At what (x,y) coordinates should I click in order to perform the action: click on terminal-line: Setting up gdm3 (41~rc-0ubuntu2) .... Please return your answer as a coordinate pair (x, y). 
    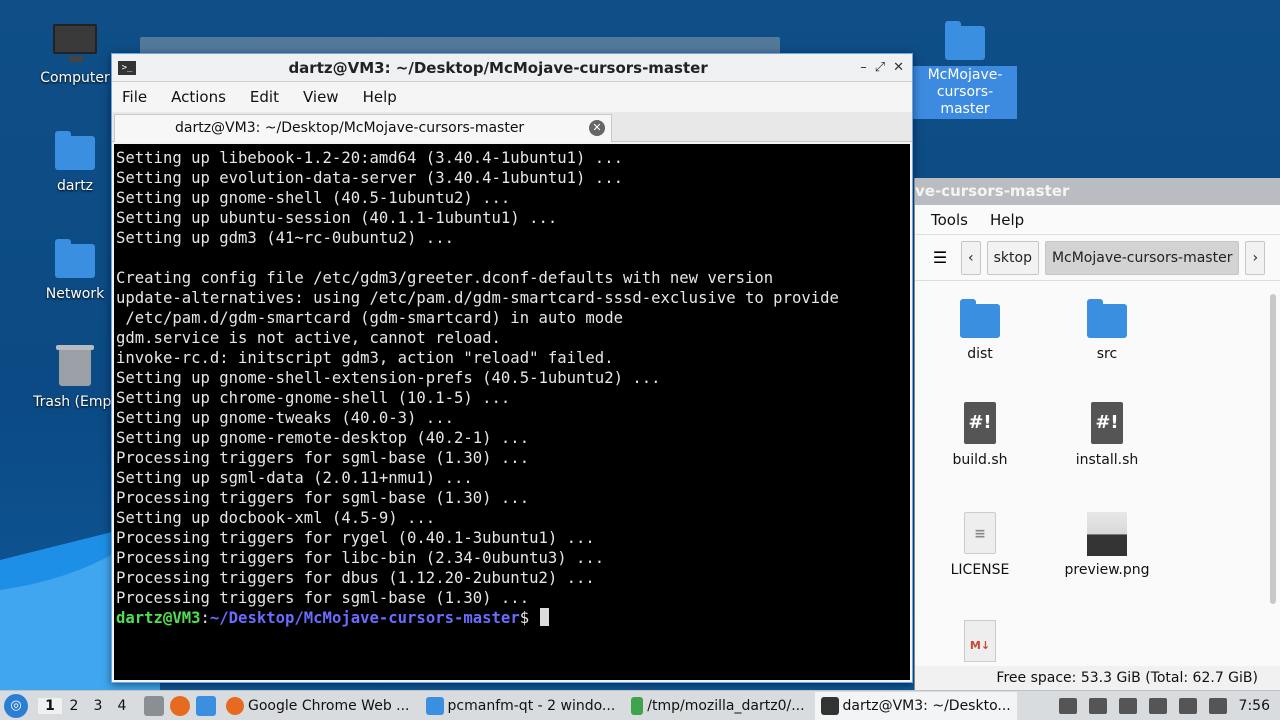
    Looking at the image, I should click on (285, 238).